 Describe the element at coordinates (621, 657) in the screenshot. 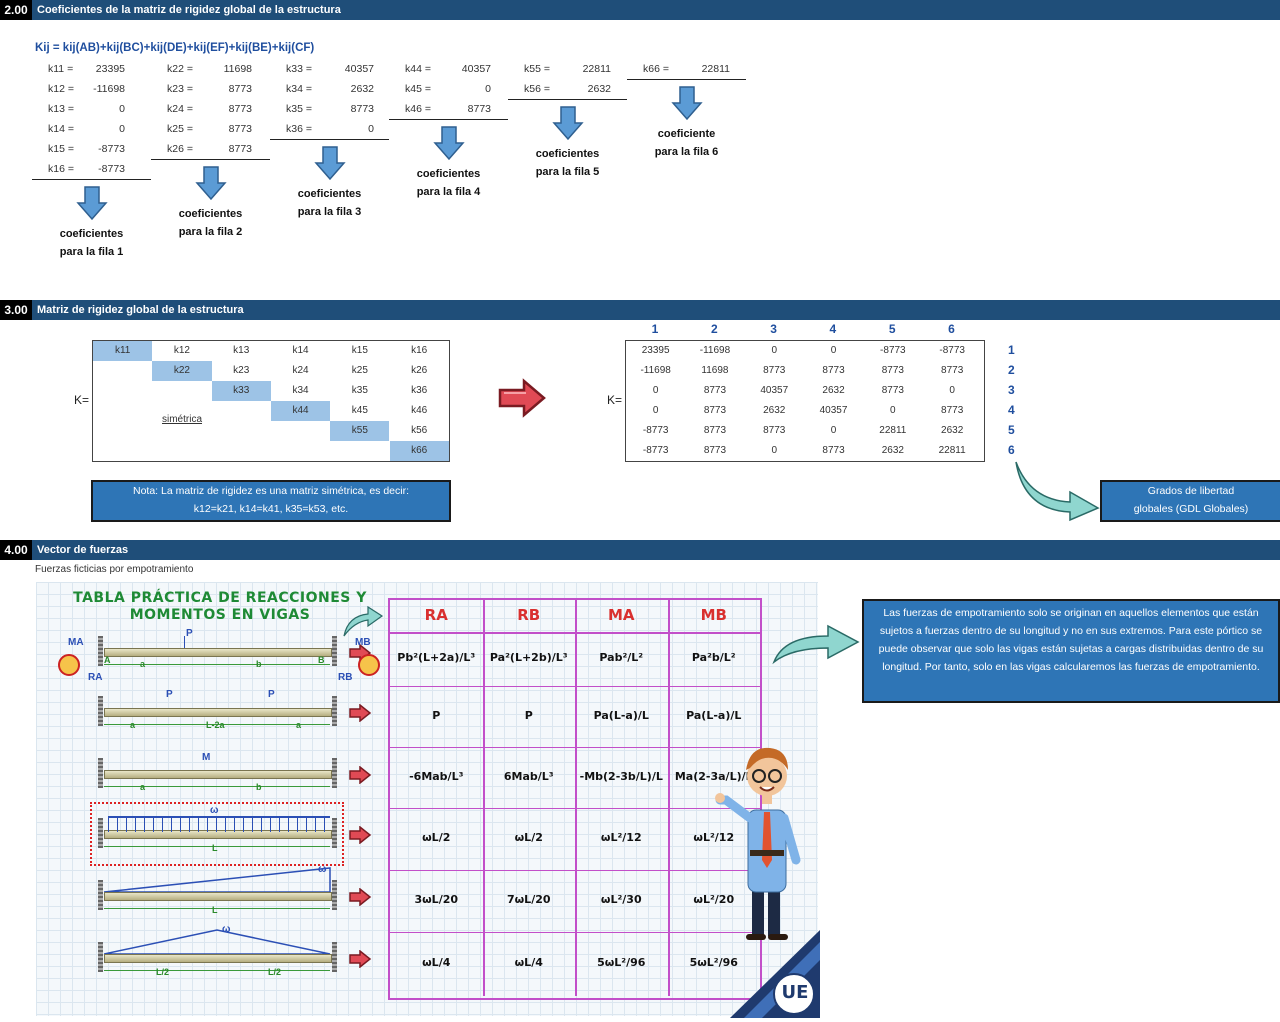

I see `table-formula: Pab²/L²` at that location.